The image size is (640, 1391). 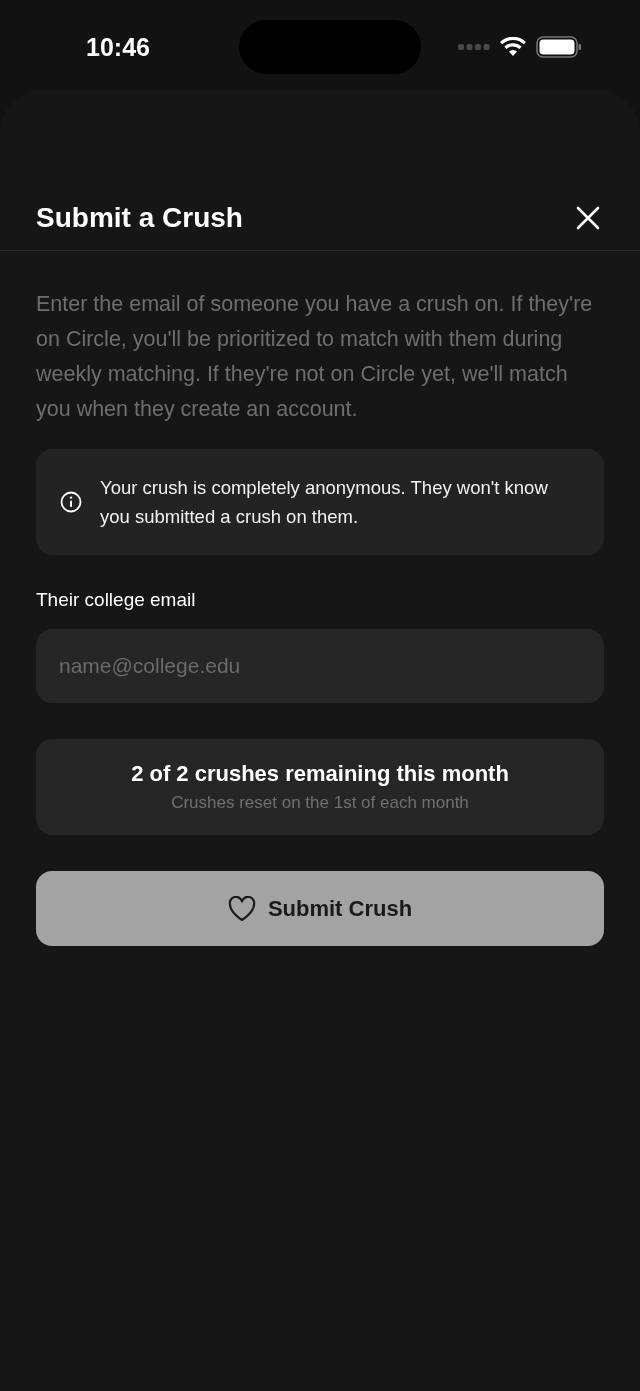 I want to click on sheet-title: Submit a Crush, so click(x=139, y=218).